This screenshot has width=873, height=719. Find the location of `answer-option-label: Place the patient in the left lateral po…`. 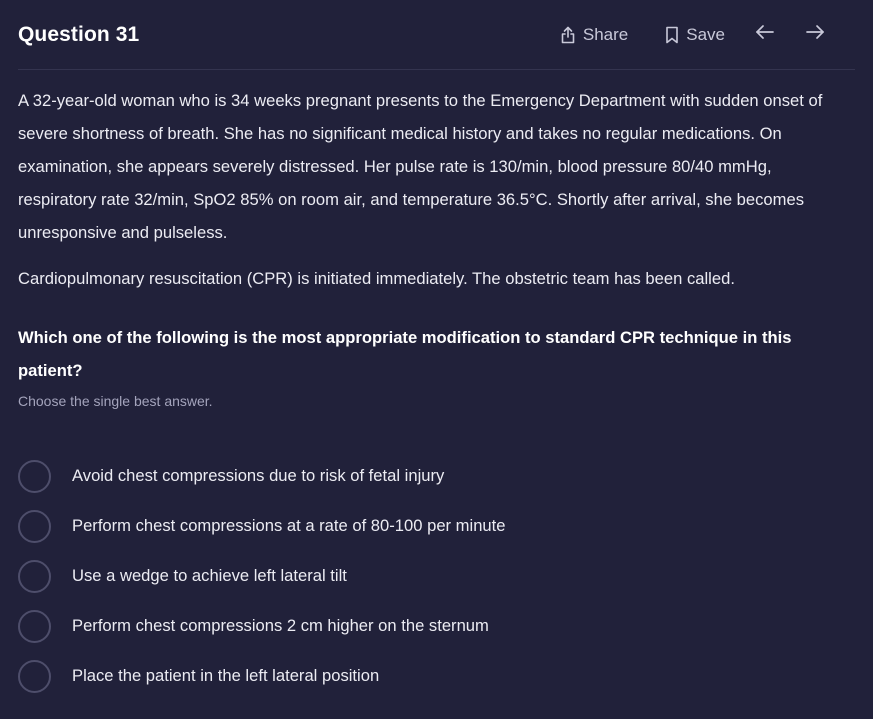

answer-option-label: Place the patient in the left lateral po… is located at coordinates (226, 675).